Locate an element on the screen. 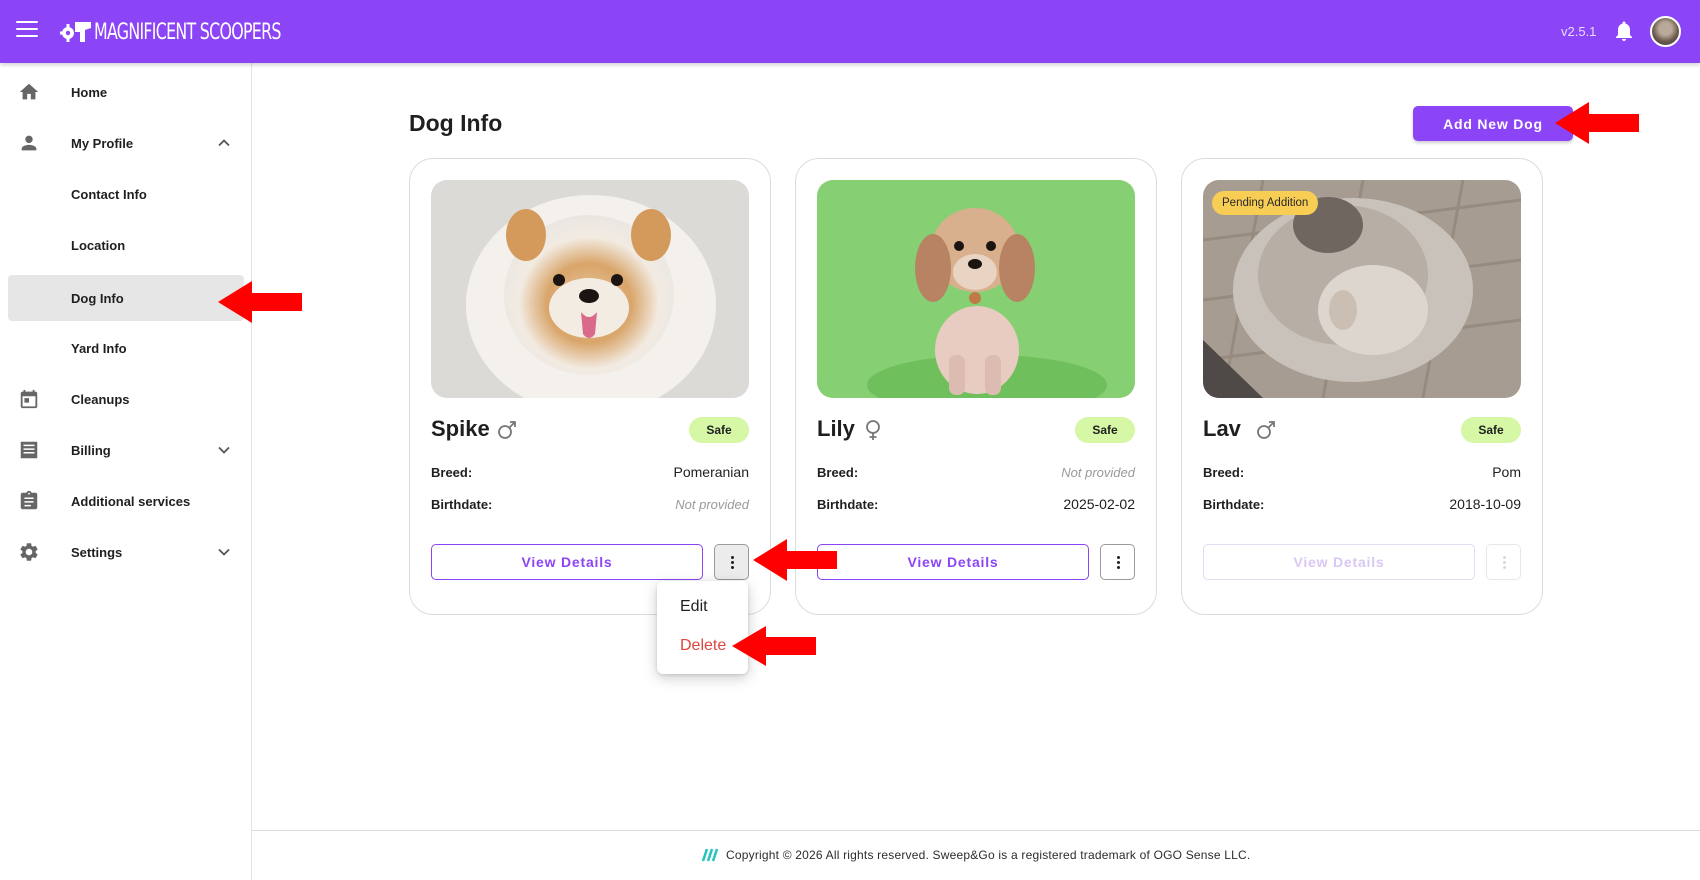  sidebar-item-contact-info: Contact Info is located at coordinates (126, 194).